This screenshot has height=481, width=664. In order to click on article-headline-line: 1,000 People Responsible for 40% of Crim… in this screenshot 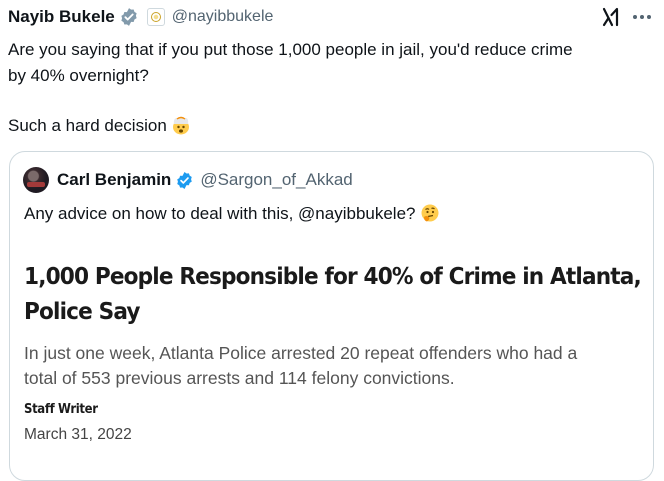, I will do `click(333, 277)`.